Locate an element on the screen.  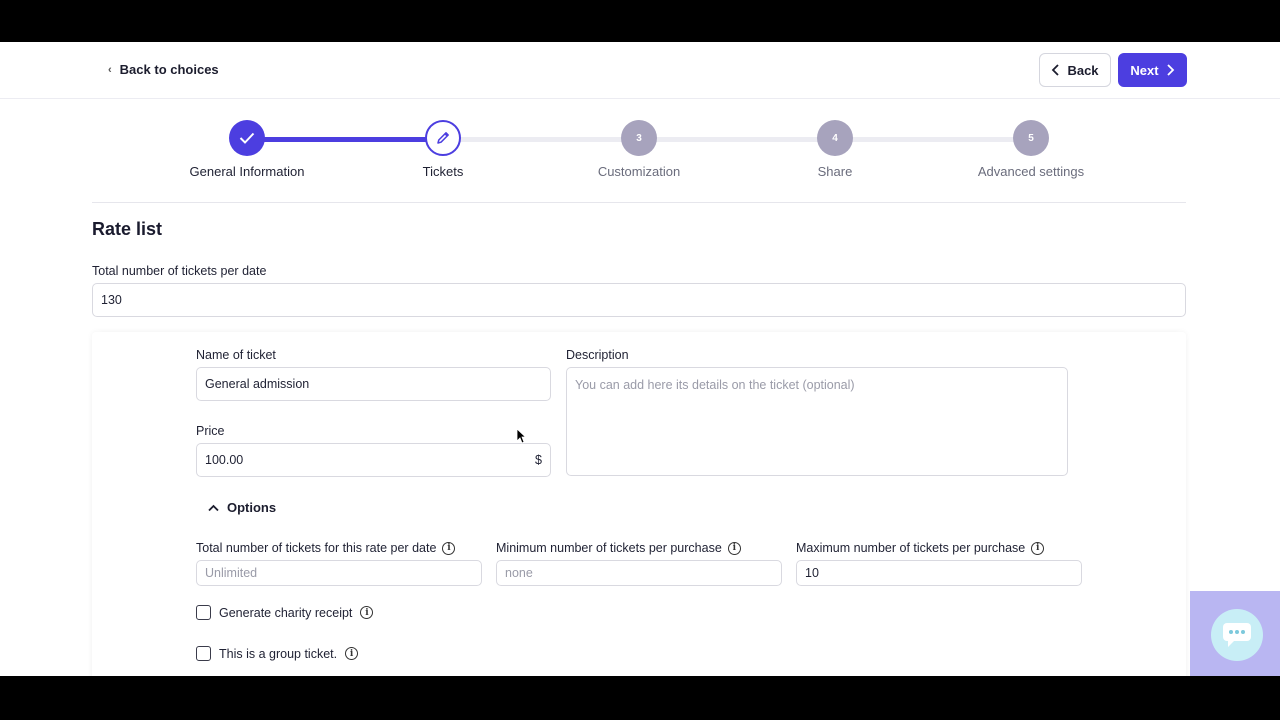
step-label: Customization is located at coordinates (639, 171).